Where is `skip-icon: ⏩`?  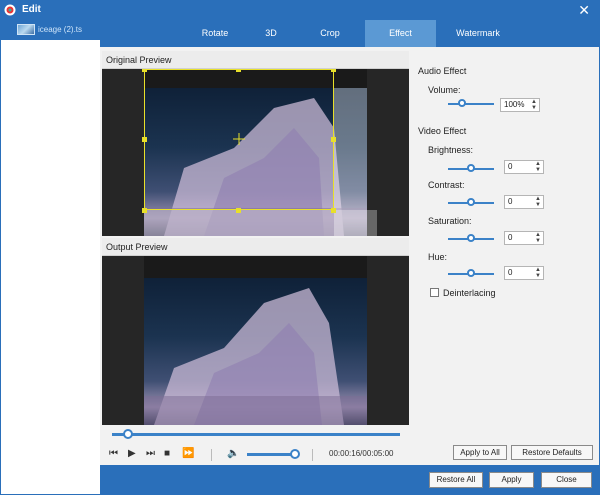
skip-icon: ⏩ is located at coordinates (188, 453).